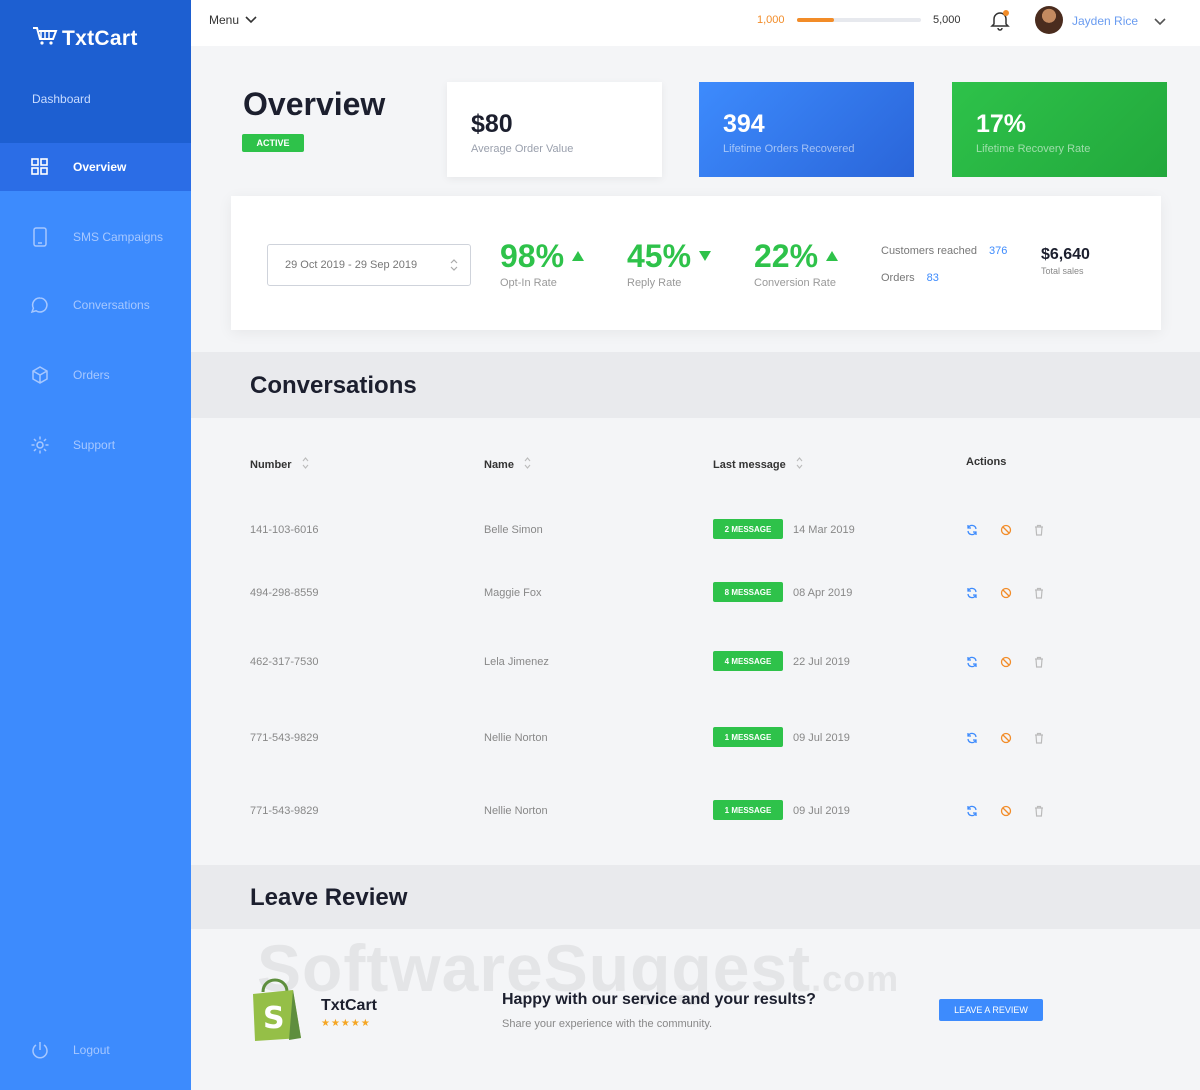  What do you see at coordinates (532, 256) in the screenshot?
I see `stat-value: 98%` at bounding box center [532, 256].